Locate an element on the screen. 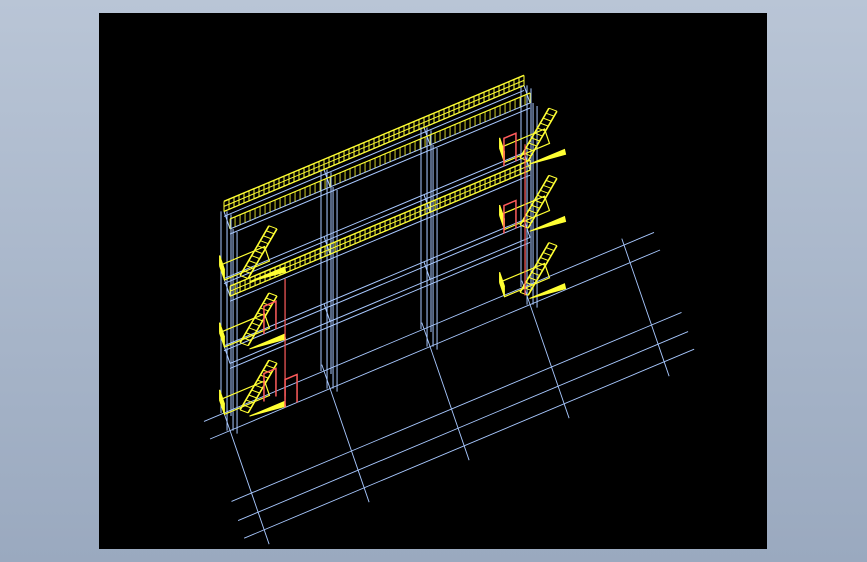  railing-base is located at coordinates (374, 148).